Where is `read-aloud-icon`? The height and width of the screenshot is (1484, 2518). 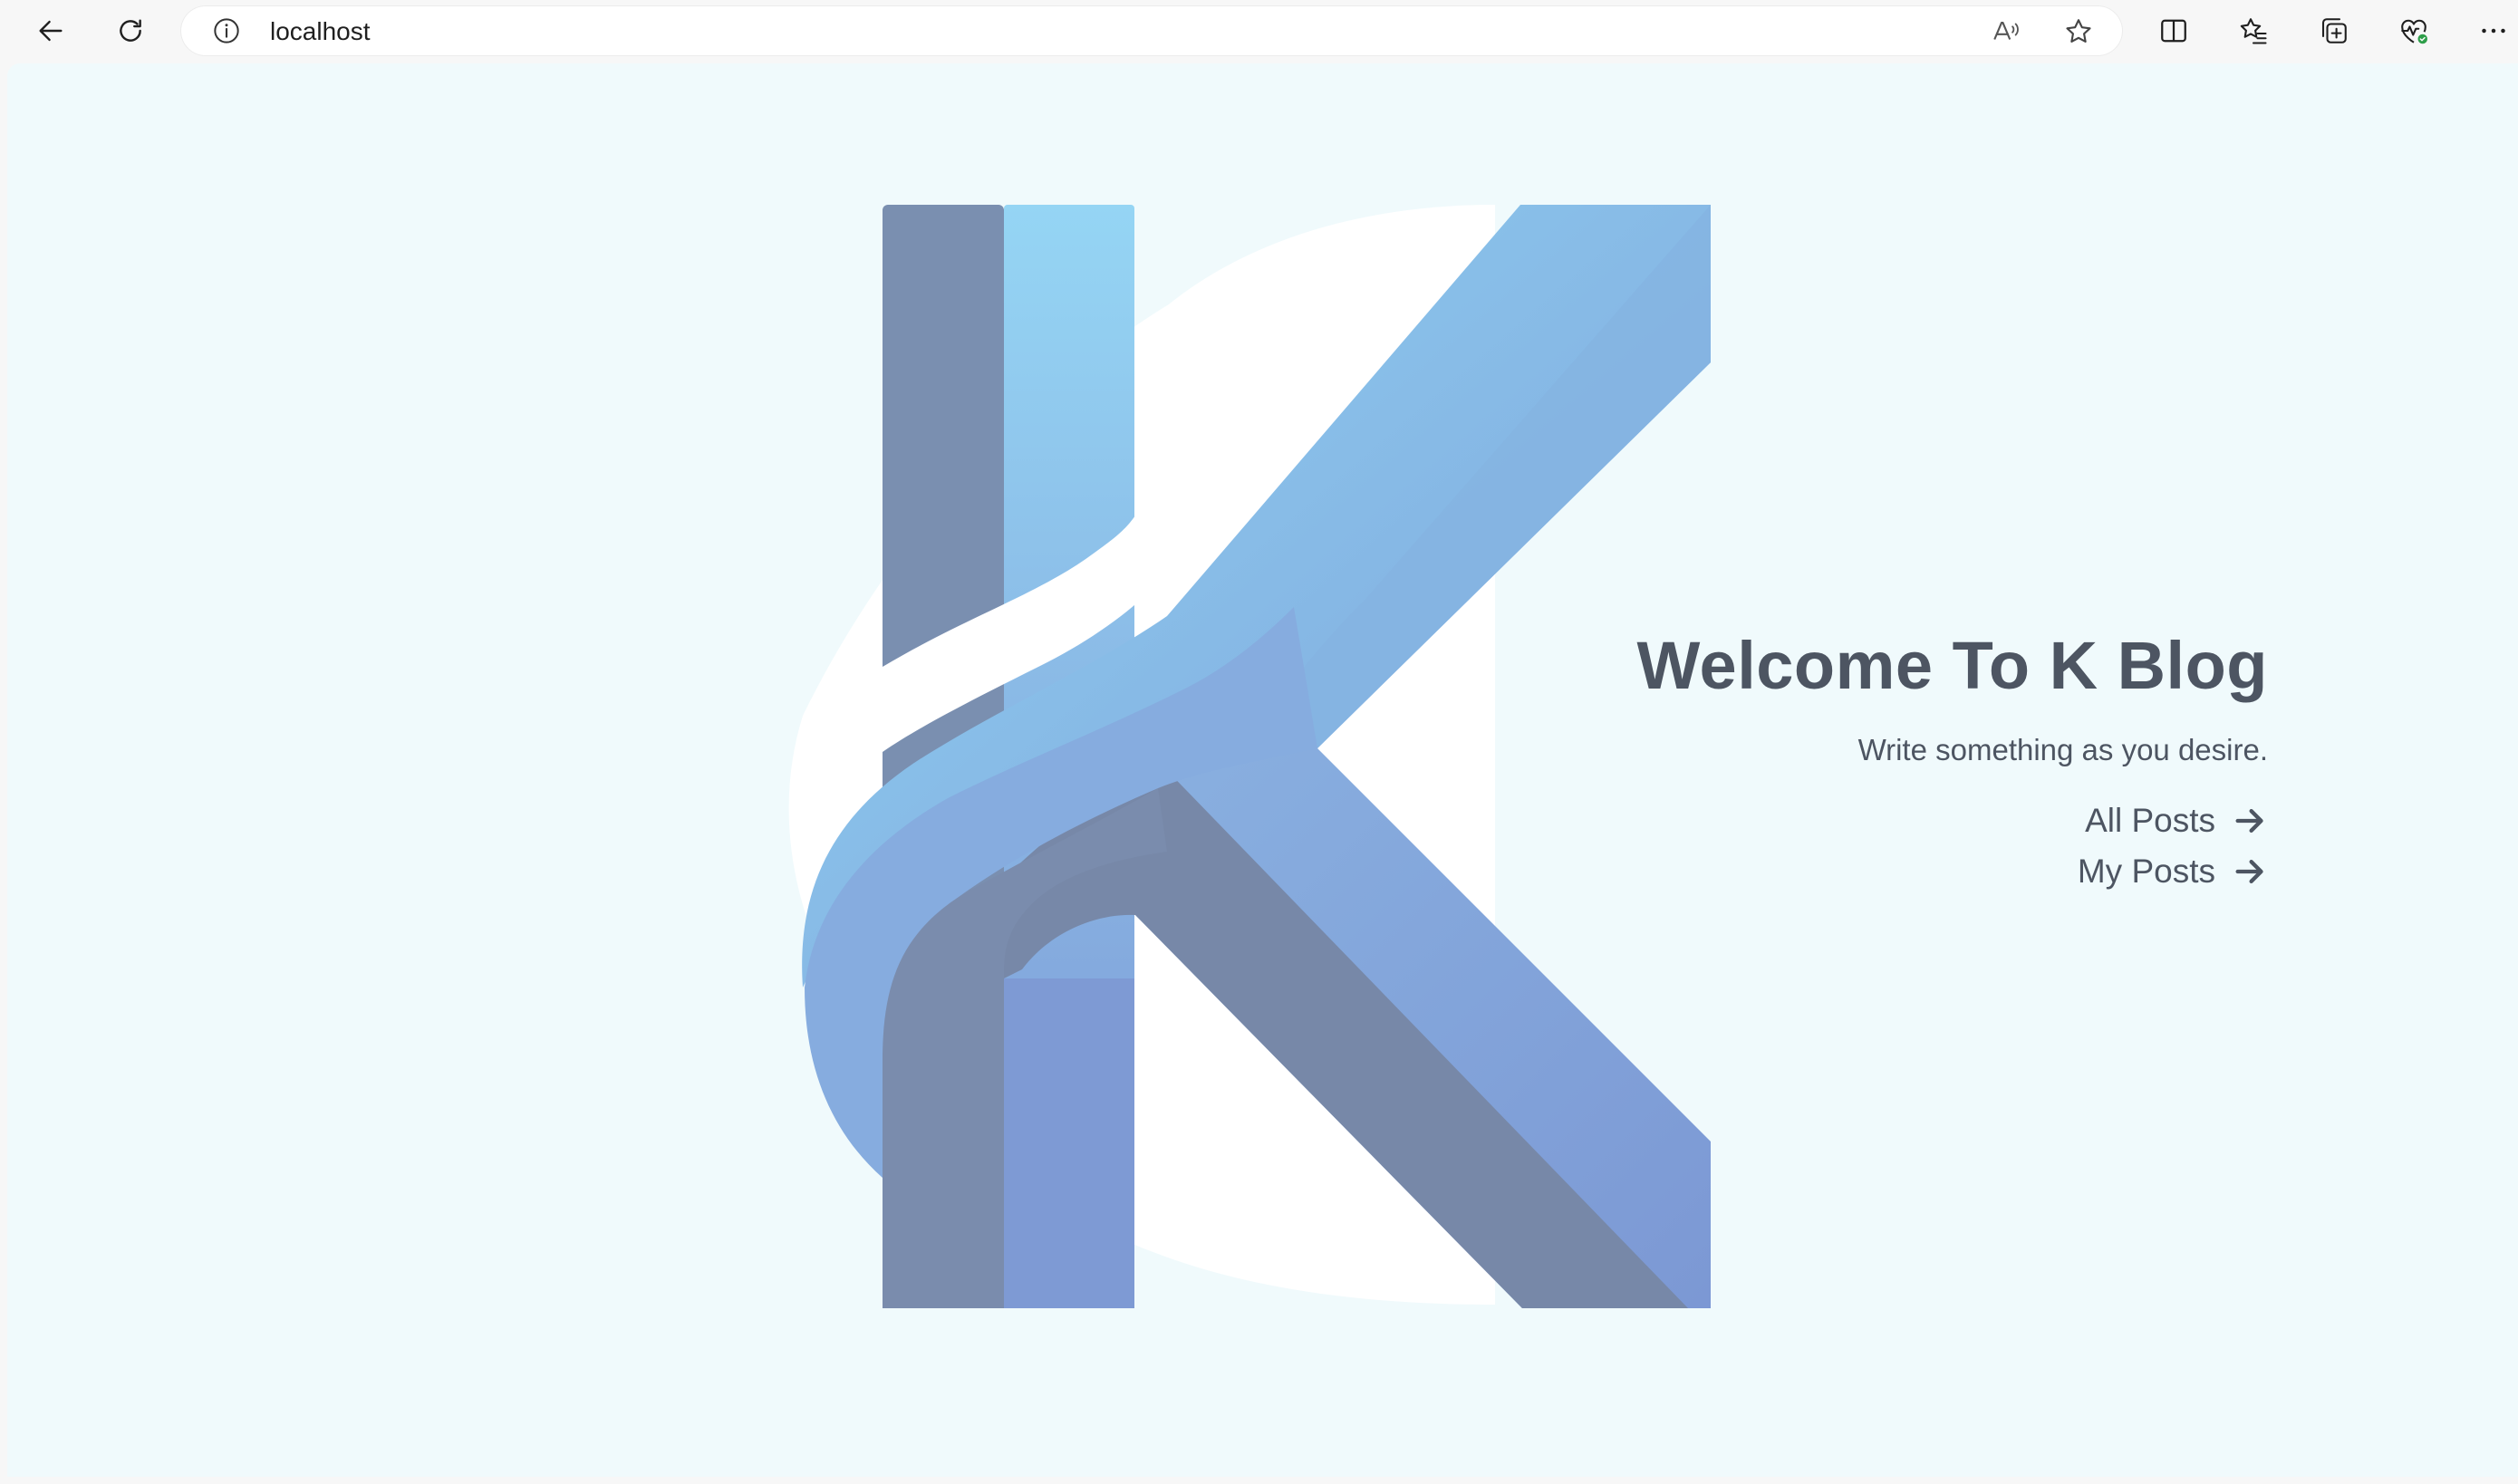
read-aloud-icon is located at coordinates (2006, 31).